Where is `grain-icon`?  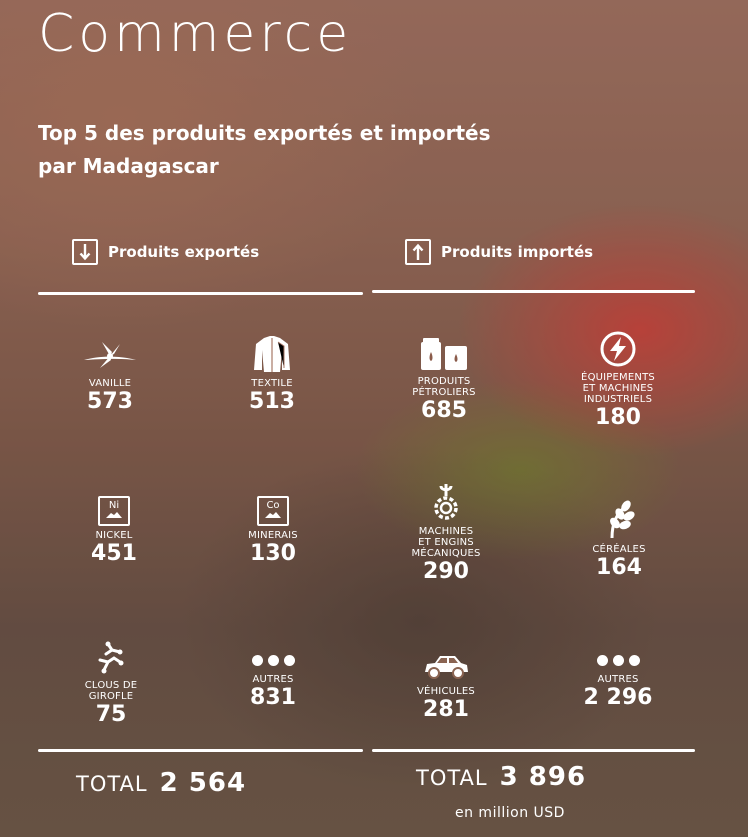
grain-icon is located at coordinates (619, 517).